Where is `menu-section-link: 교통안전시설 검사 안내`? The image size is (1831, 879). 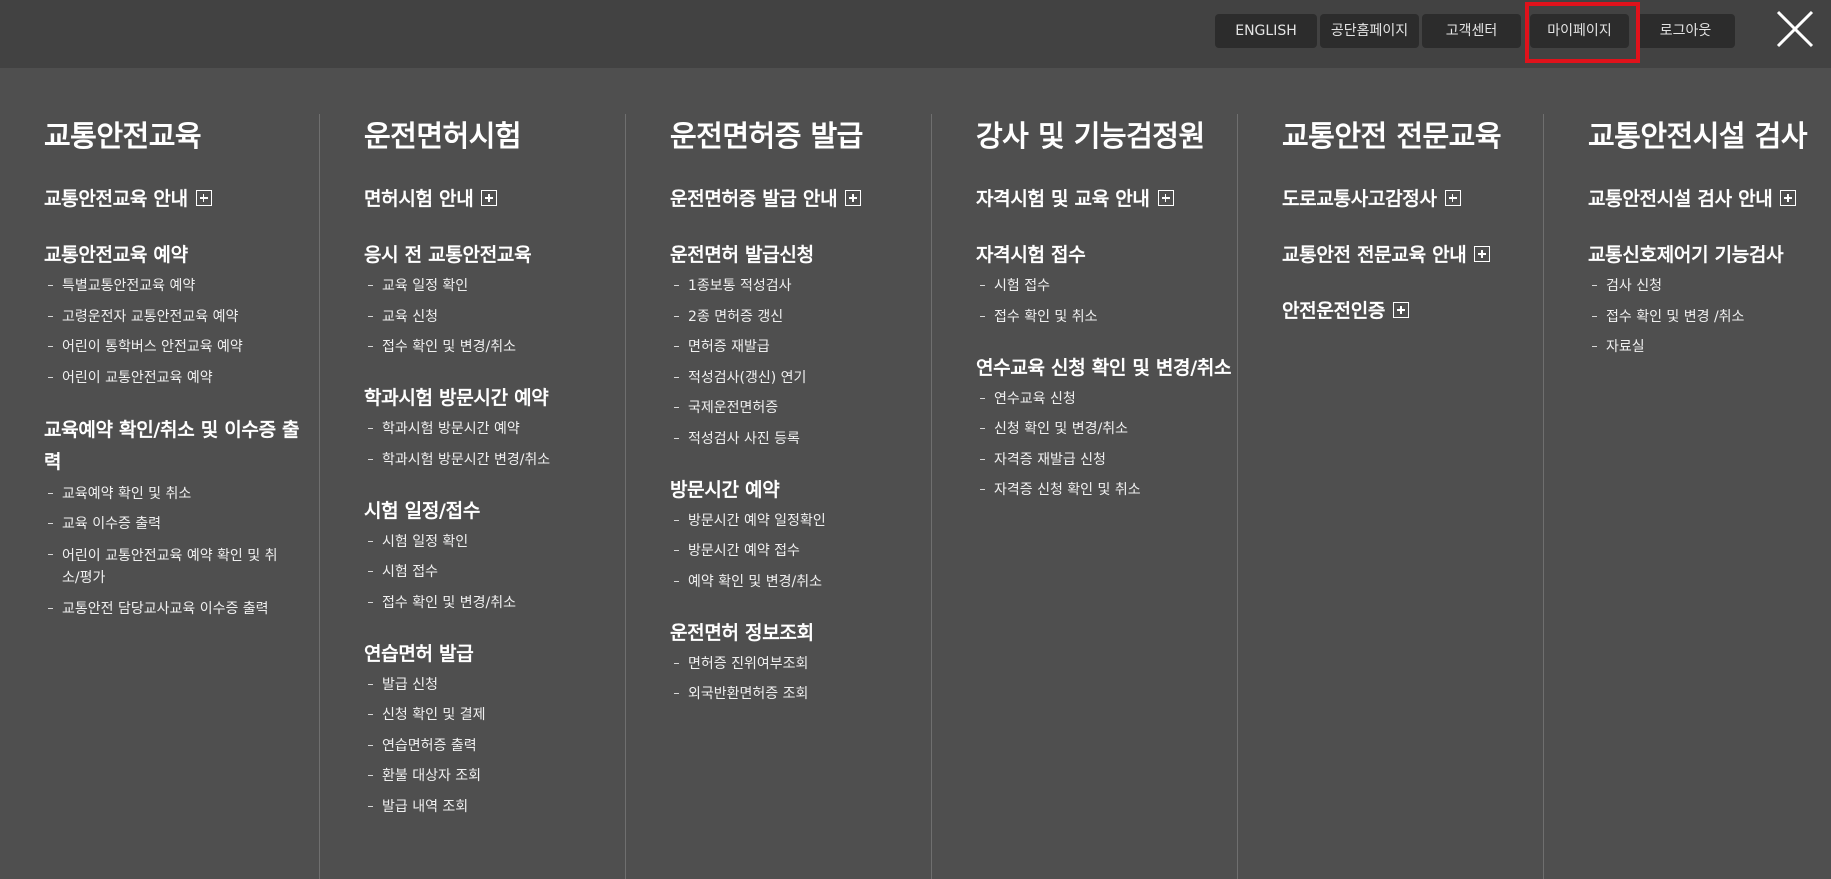 menu-section-link: 교통안전시설 검사 안내 is located at coordinates (1709, 199).